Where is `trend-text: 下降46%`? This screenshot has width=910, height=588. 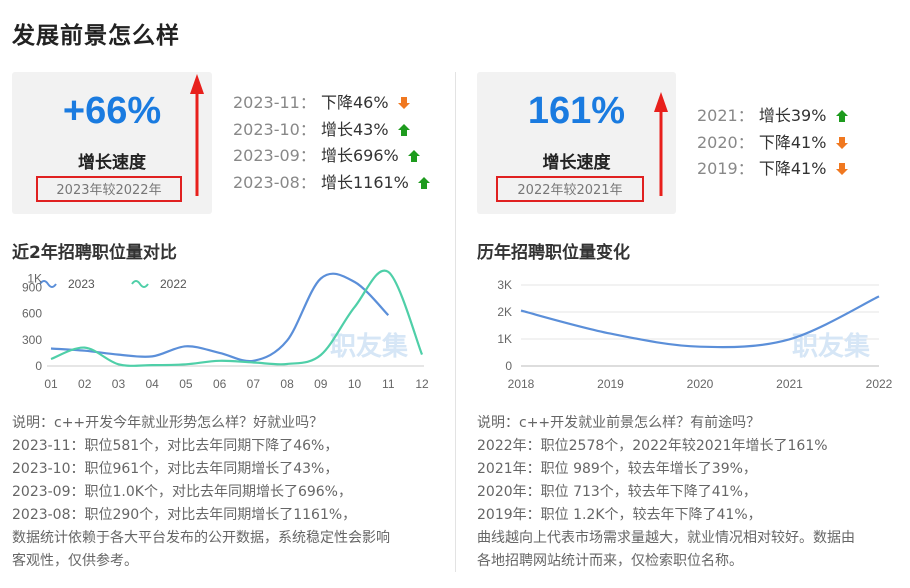 trend-text: 下降46% is located at coordinates (354, 102).